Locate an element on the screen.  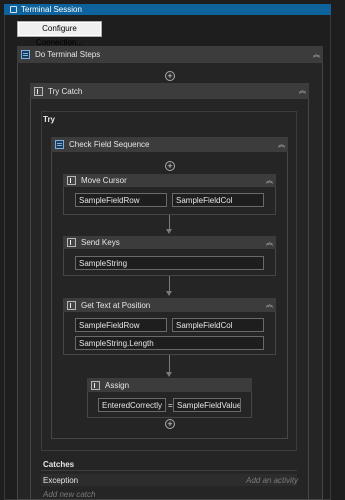
assign-value-field: SampleFieldValue is located at coordinates (207, 405).